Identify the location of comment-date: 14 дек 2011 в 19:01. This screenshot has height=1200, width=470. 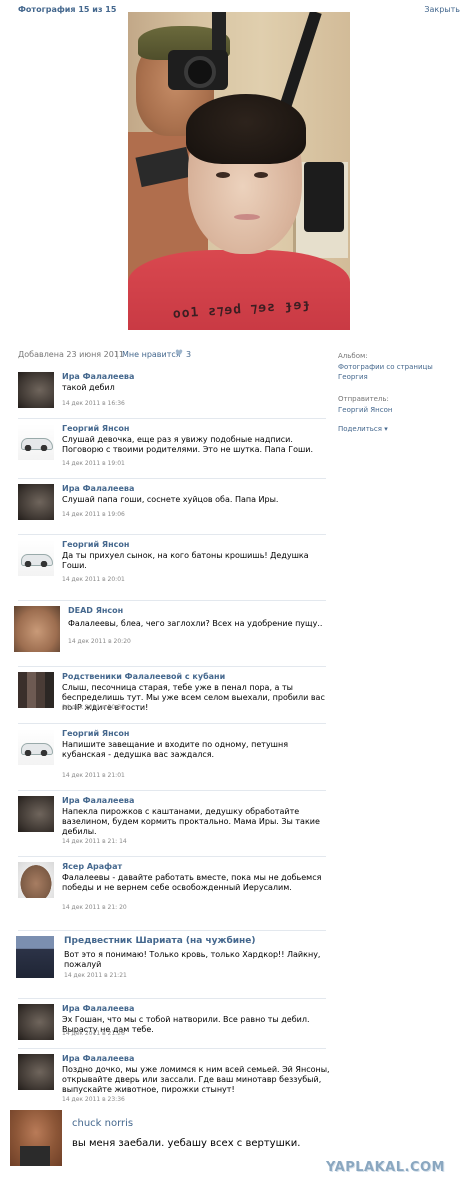
(93, 463).